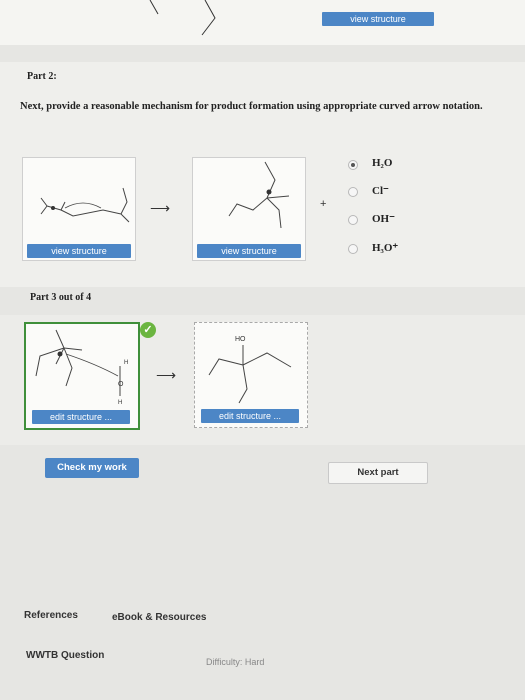 This screenshot has height=700, width=525. I want to click on reactant-structure-box: view structure, so click(79, 209).